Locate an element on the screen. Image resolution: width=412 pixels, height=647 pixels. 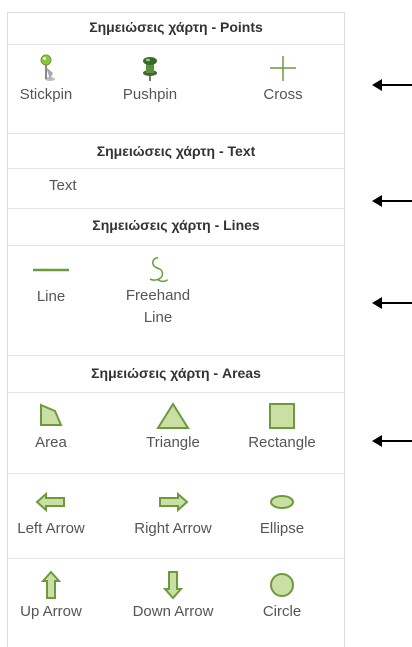
up-arrow-tool: Up Arrow is located at coordinates (51, 597).